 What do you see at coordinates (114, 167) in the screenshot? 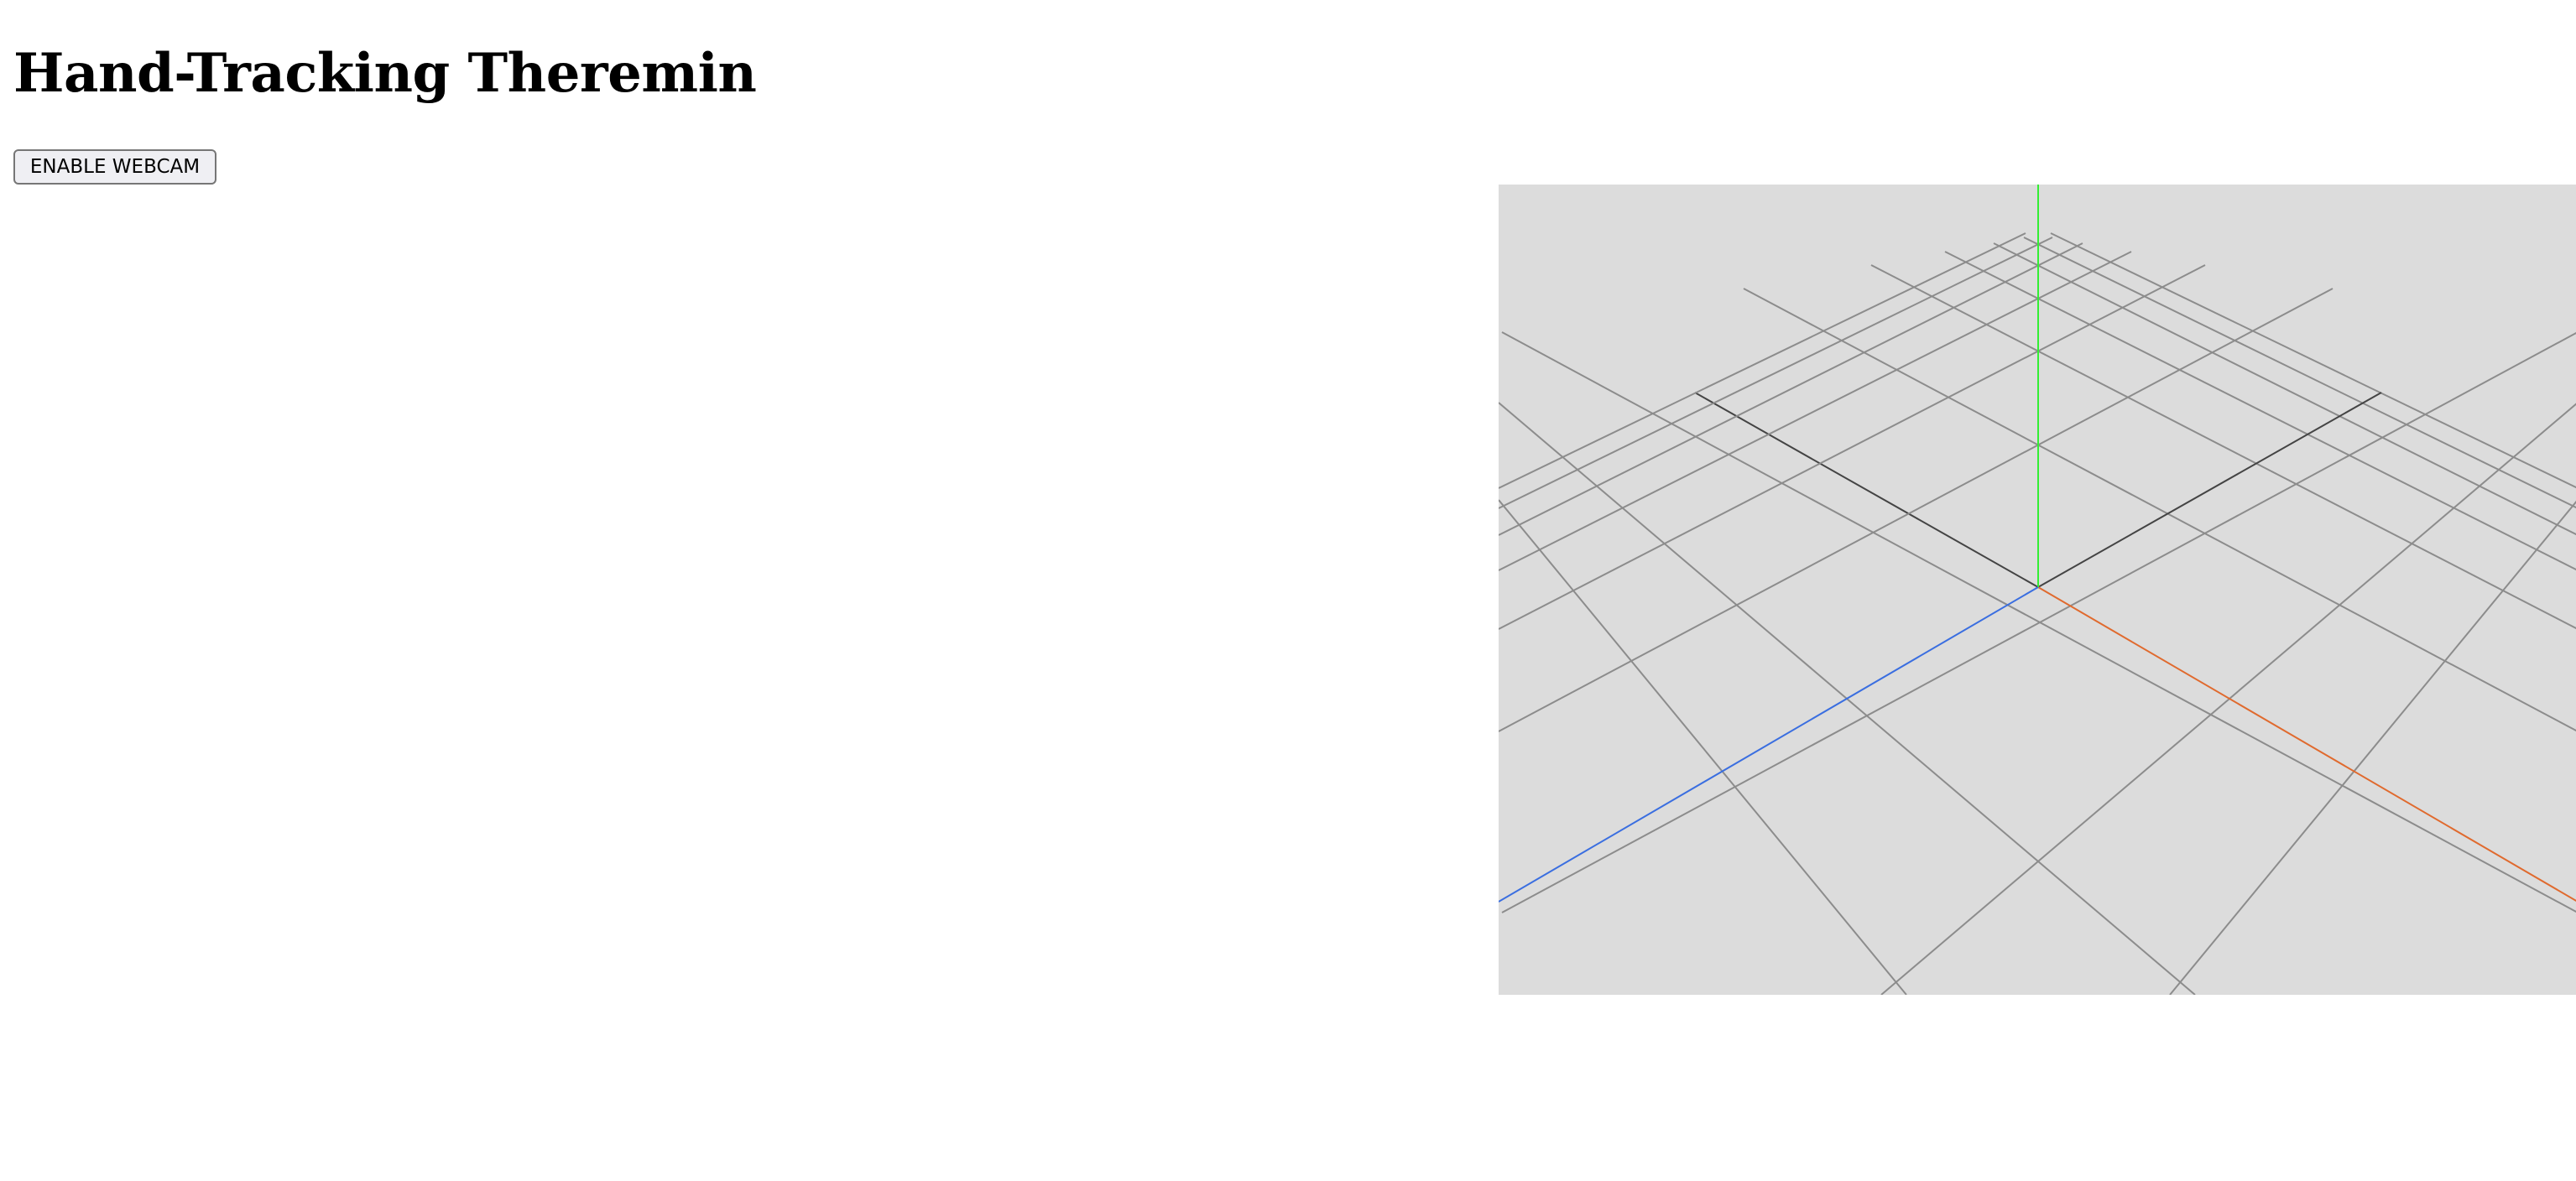
I see `enable-webcam-button: ENABLE WEBCAM` at bounding box center [114, 167].